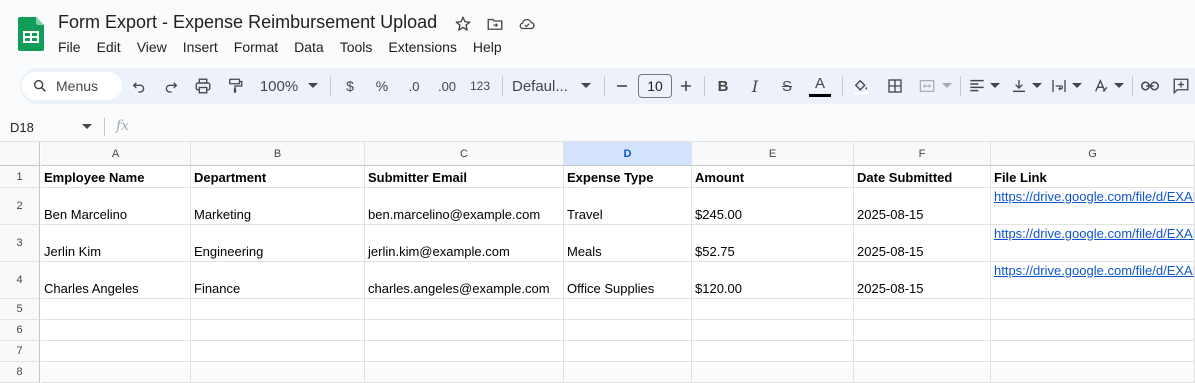 The height and width of the screenshot is (383, 1195). Describe the element at coordinates (116, 206) in the screenshot. I see `data-cell: Ben Marcelino` at that location.